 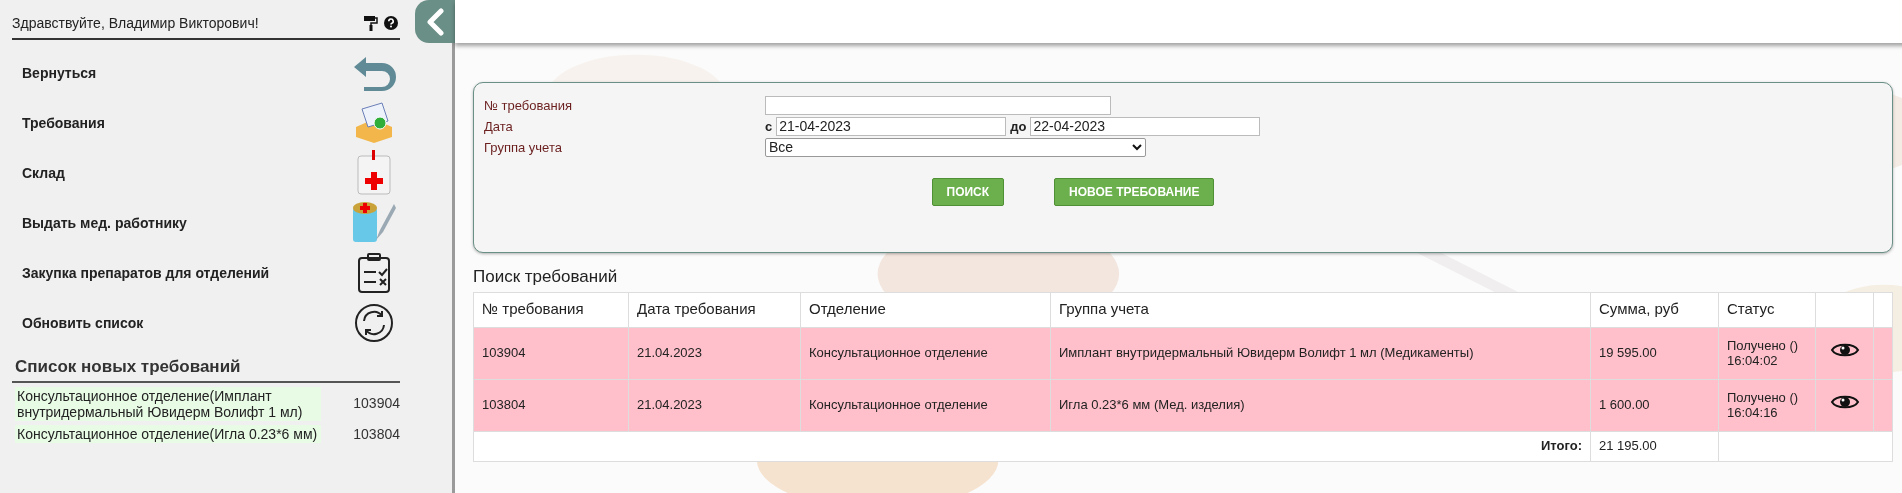 What do you see at coordinates (1561, 446) in the screenshot?
I see `total-label: Итого:` at bounding box center [1561, 446].